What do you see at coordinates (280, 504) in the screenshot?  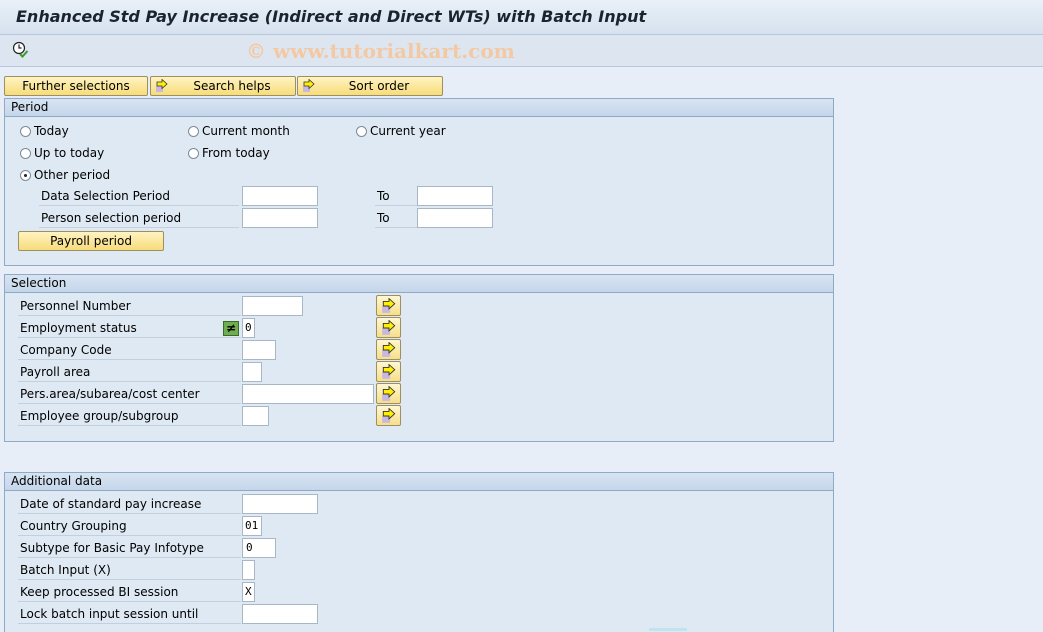 I see `date-of-standard-pay-increase-input` at bounding box center [280, 504].